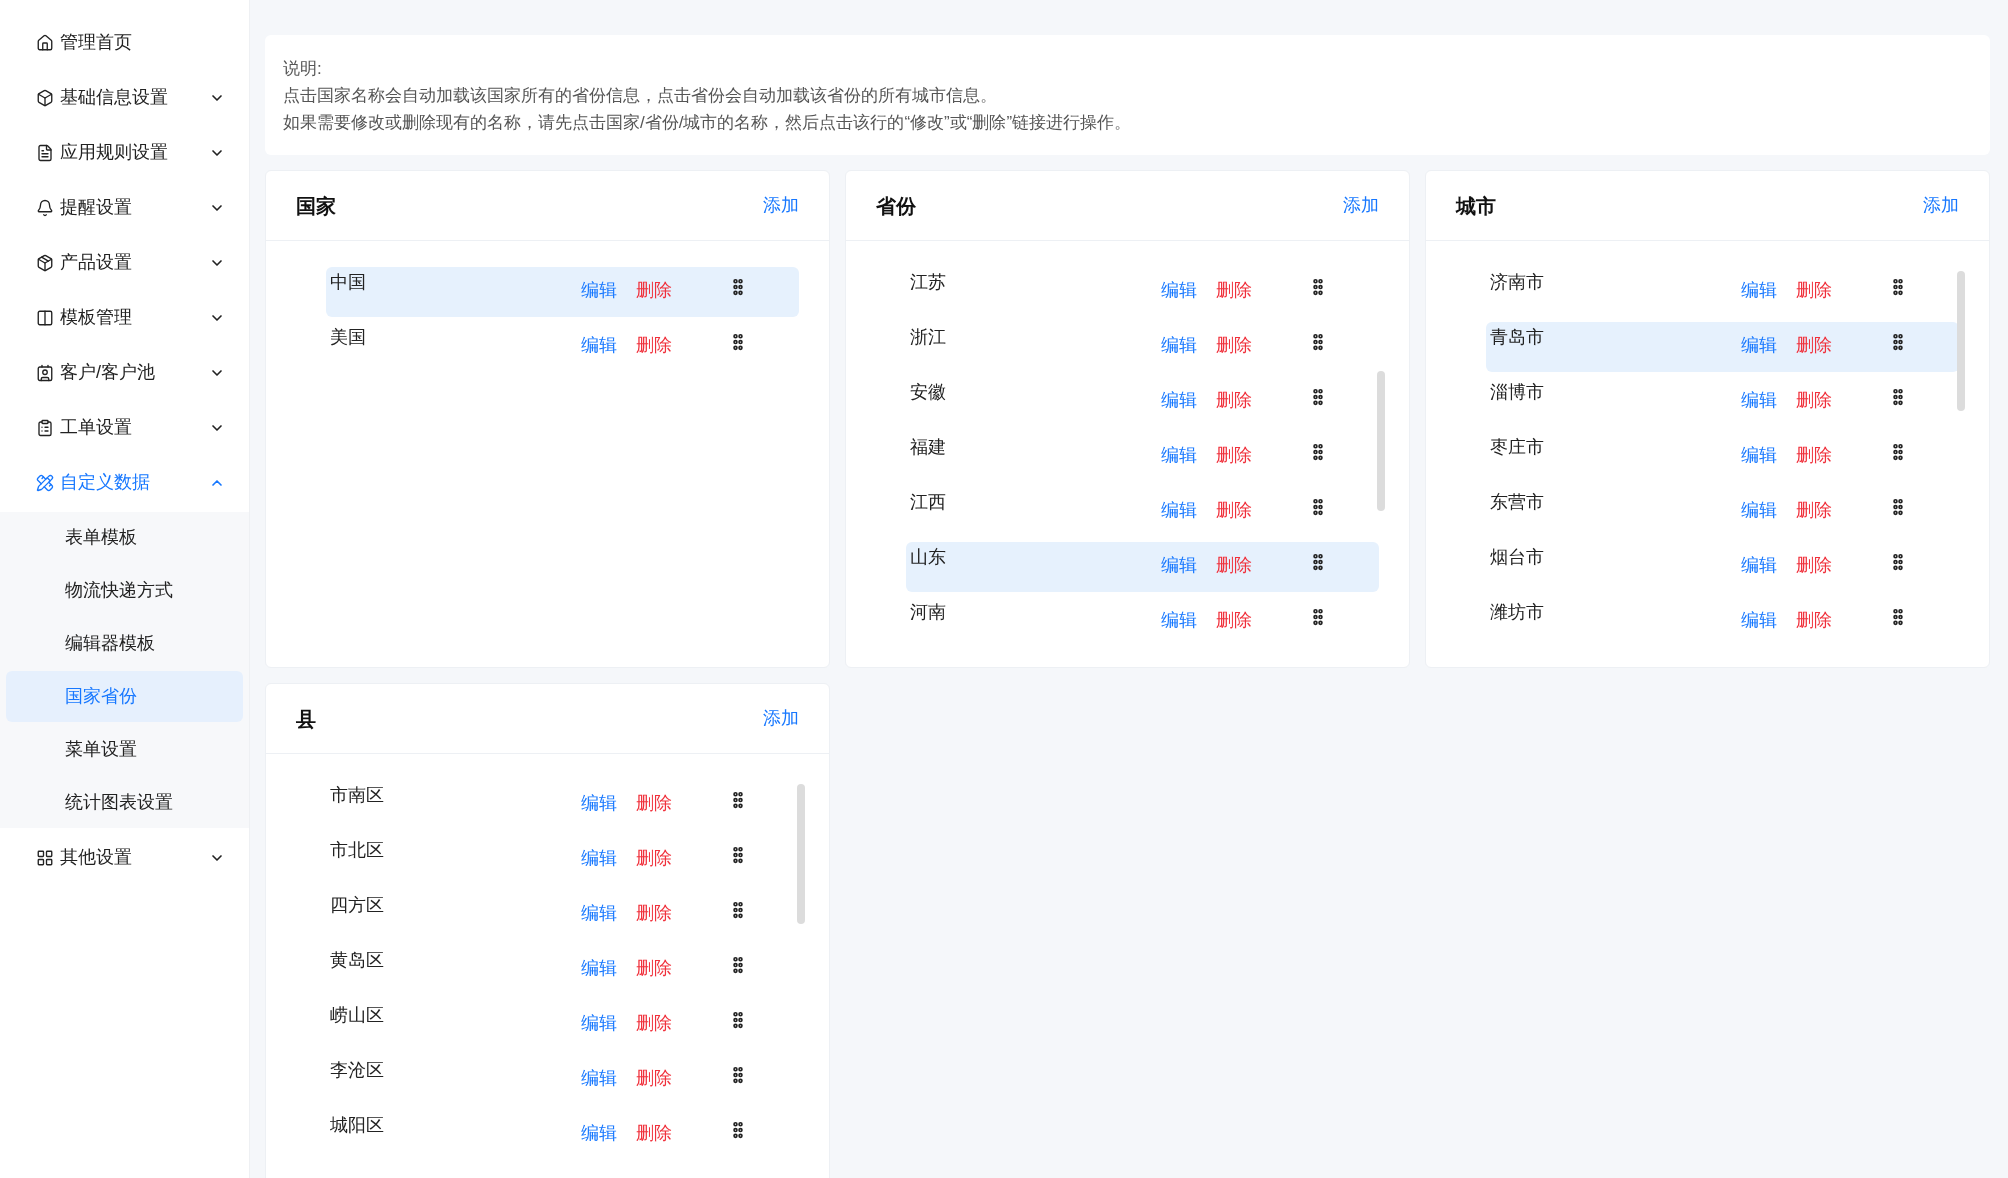 The image size is (2008, 1178). Describe the element at coordinates (124, 696) in the screenshot. I see `submenu-item: 国家省份` at that location.